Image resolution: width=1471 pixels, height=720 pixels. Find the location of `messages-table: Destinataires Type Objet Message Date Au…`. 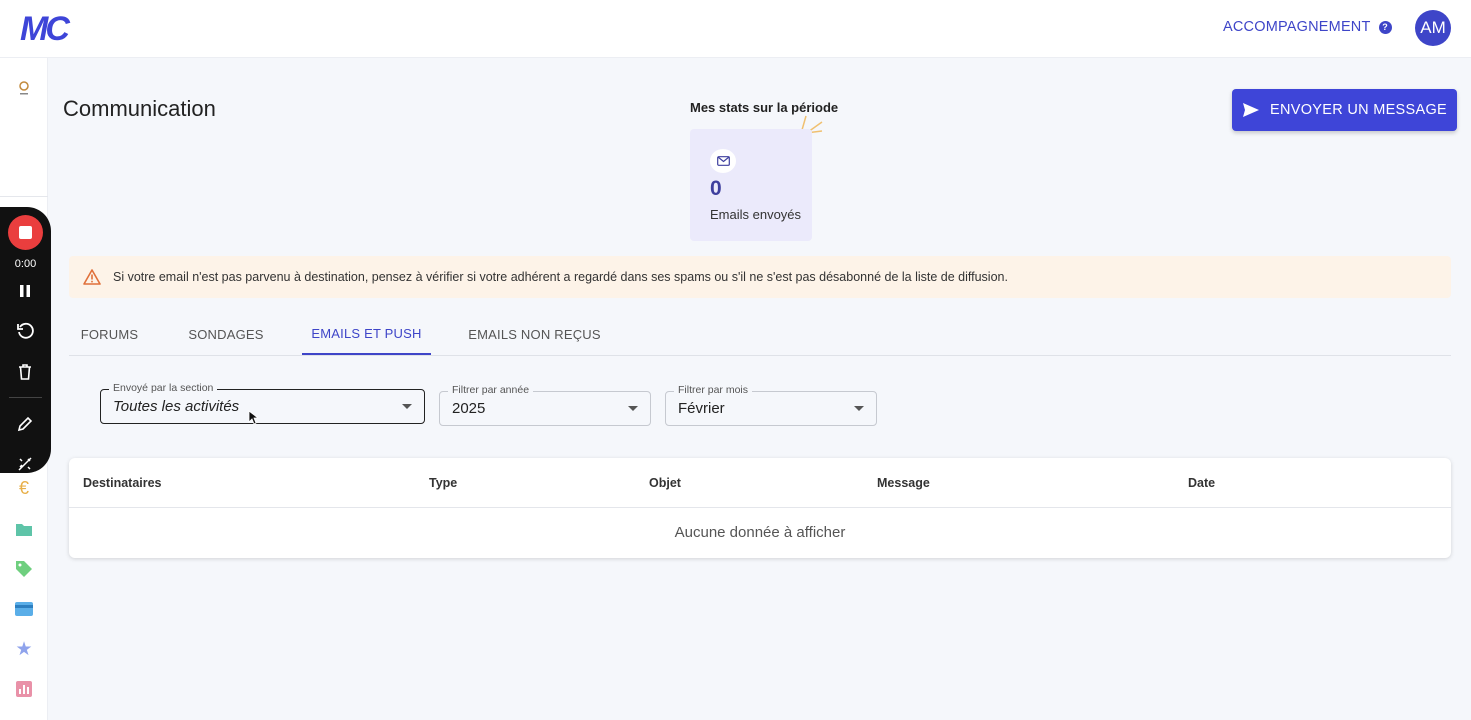

messages-table: Destinataires Type Objet Message Date Au… is located at coordinates (760, 508).